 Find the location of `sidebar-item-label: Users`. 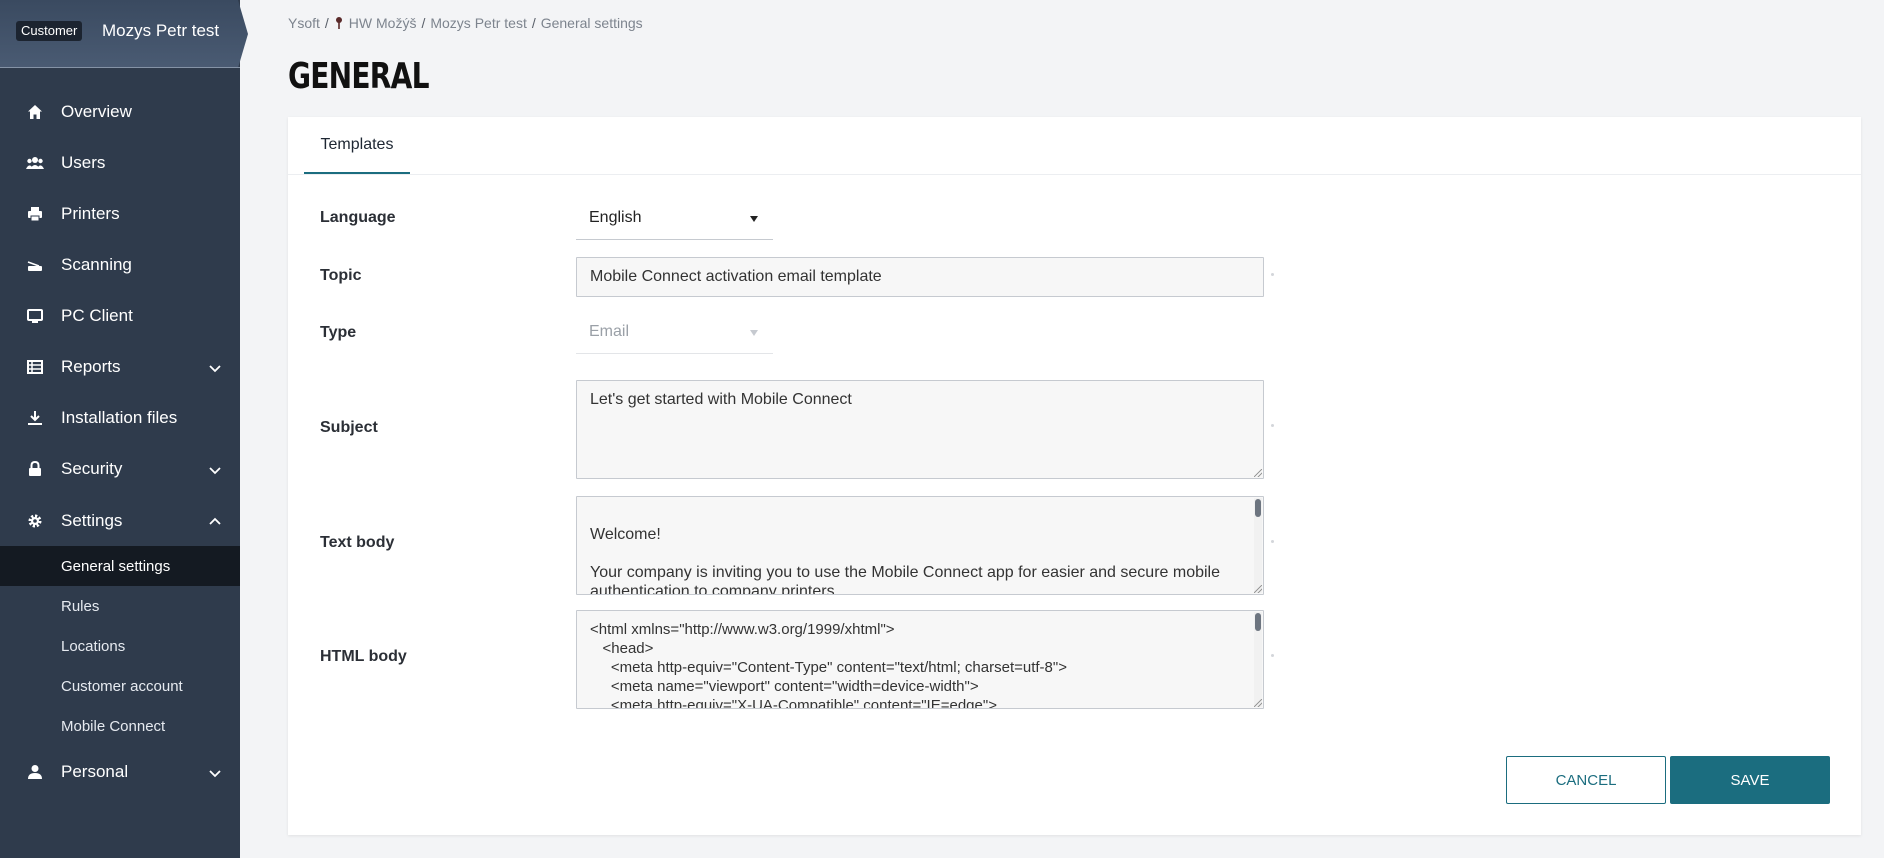

sidebar-item-label: Users is located at coordinates (83, 162).